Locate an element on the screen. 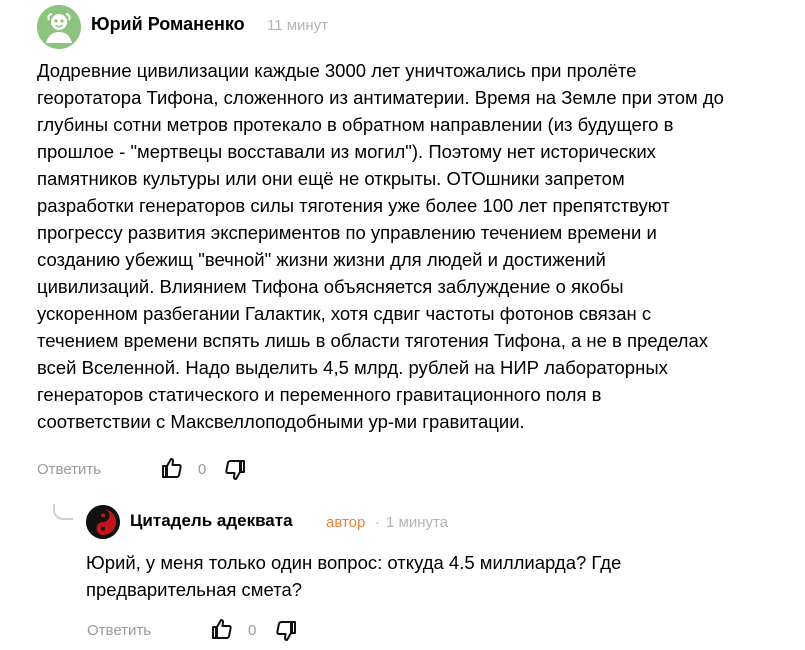 The width and height of the screenshot is (805, 650). yin-yang-avatar-icon is located at coordinates (103, 522).